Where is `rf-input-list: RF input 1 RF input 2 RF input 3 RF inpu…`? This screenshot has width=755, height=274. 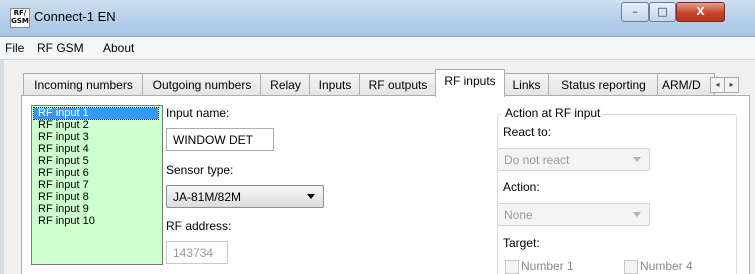
rf-input-list: RF input 1 RF input 2 RF input 3 RF inpu… is located at coordinates (97, 185).